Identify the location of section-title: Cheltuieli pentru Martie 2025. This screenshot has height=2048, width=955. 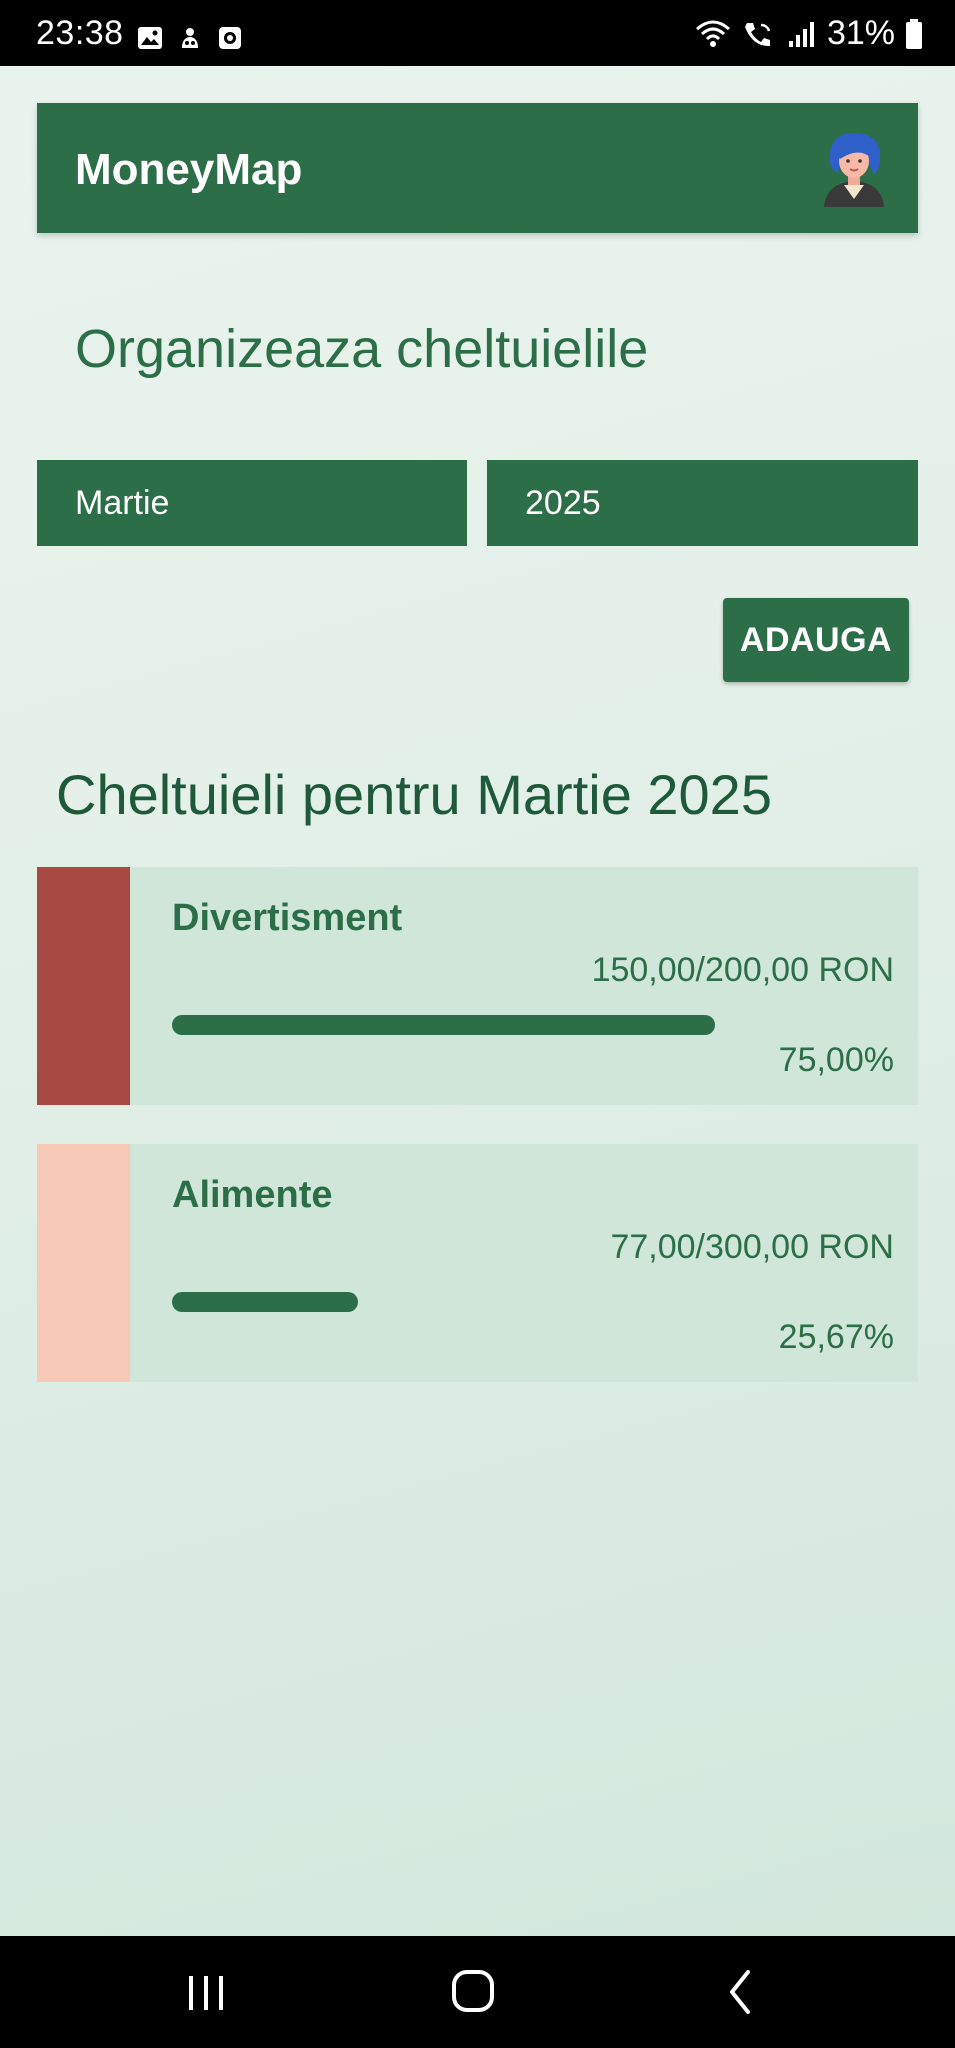
(414, 794).